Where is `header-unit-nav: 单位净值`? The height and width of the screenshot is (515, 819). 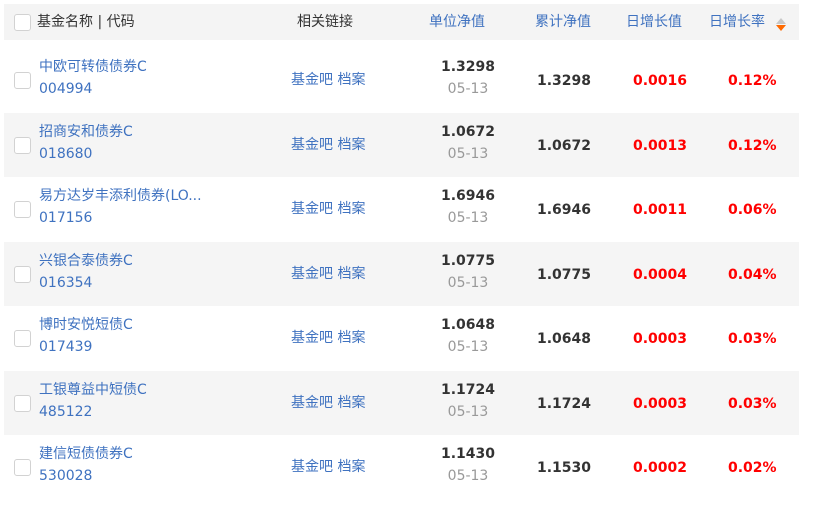
header-unit-nav: 单位净值 is located at coordinates (457, 22).